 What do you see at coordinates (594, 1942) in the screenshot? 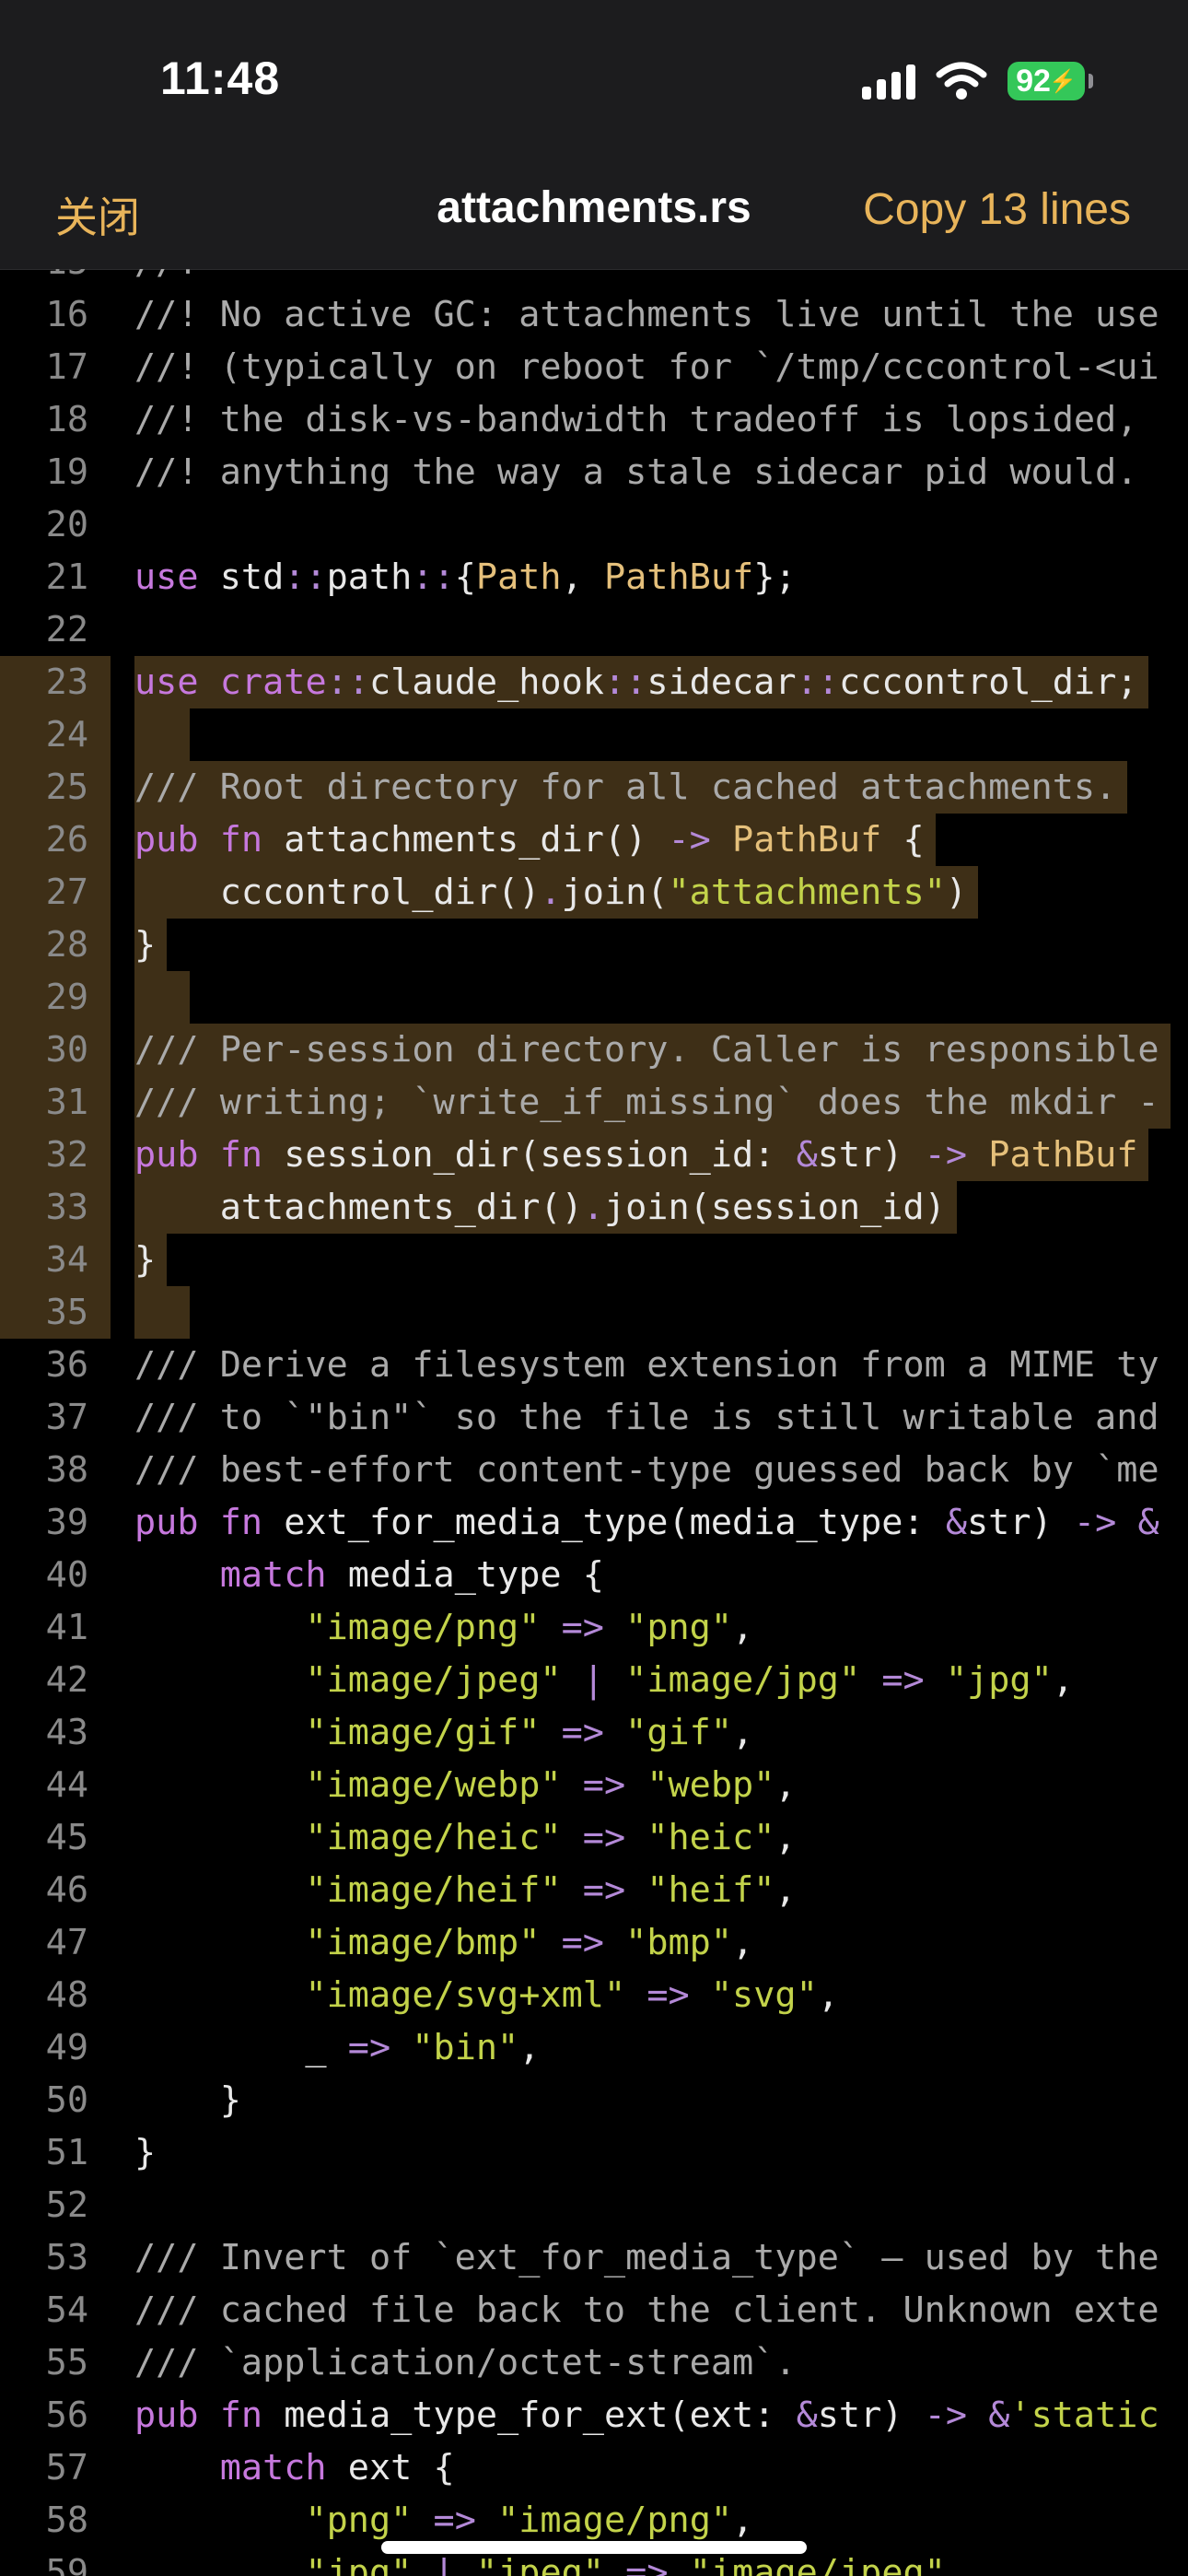
I see `code-line: 47 "image/bmp" => "bmp",` at bounding box center [594, 1942].